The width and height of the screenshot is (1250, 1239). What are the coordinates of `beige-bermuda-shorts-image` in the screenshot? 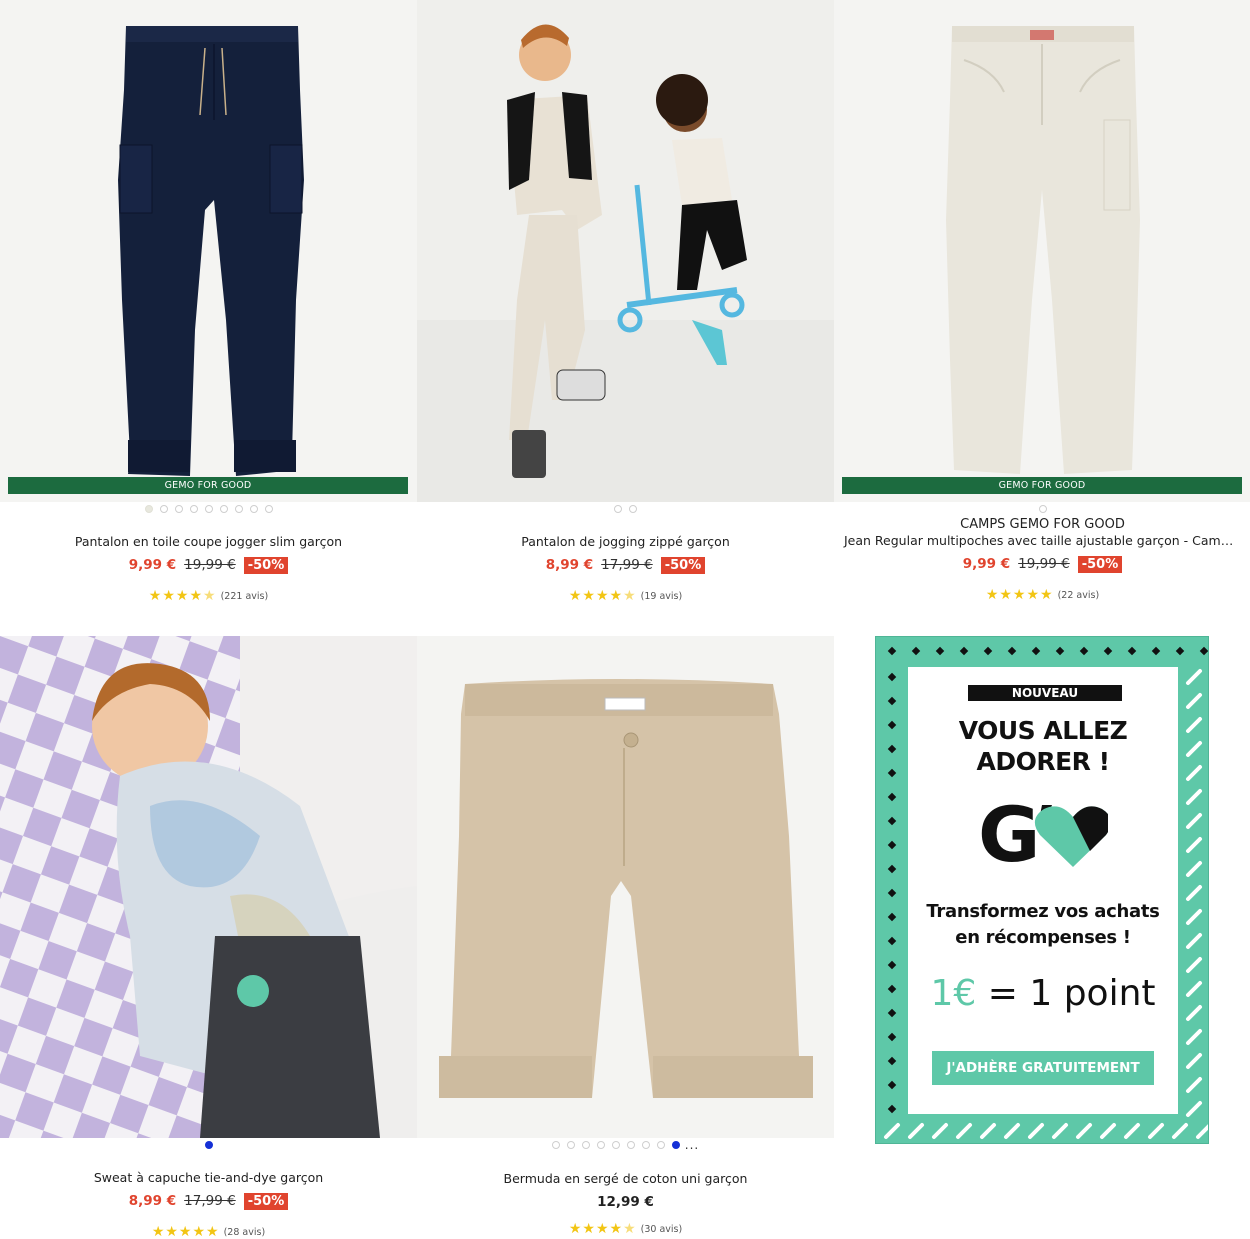 It's located at (625, 887).